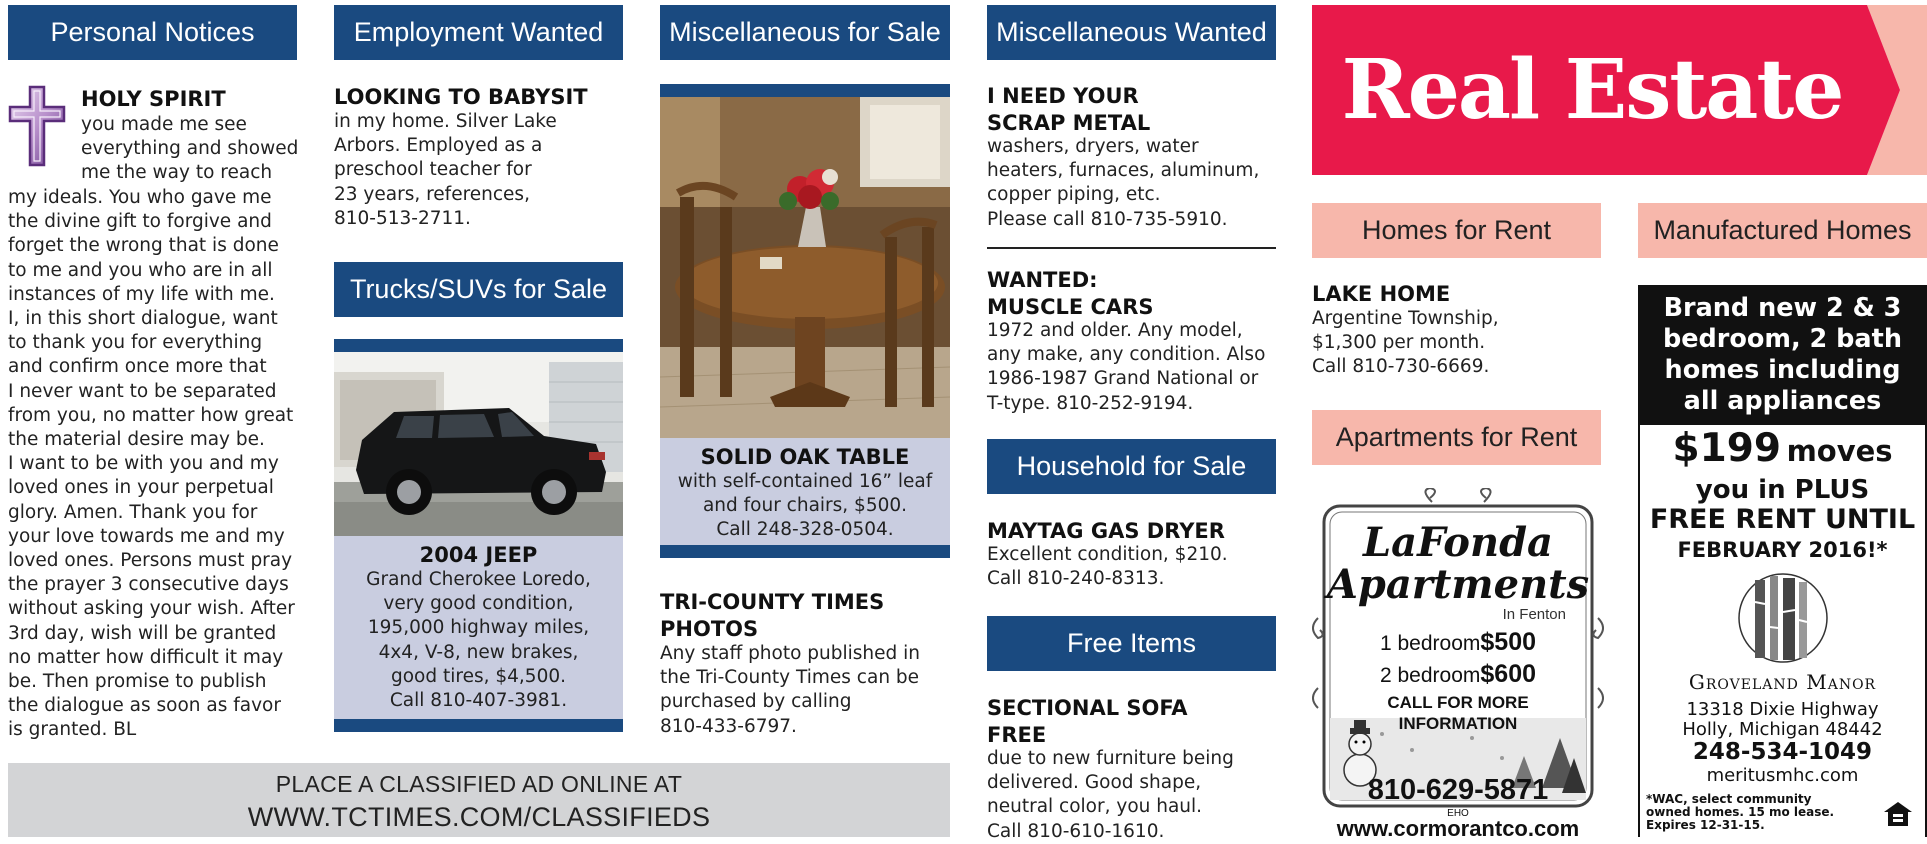 The image size is (1927, 844). Describe the element at coordinates (1430, 675) in the screenshot. I see `bed-label: 2 bedroom` at that location.